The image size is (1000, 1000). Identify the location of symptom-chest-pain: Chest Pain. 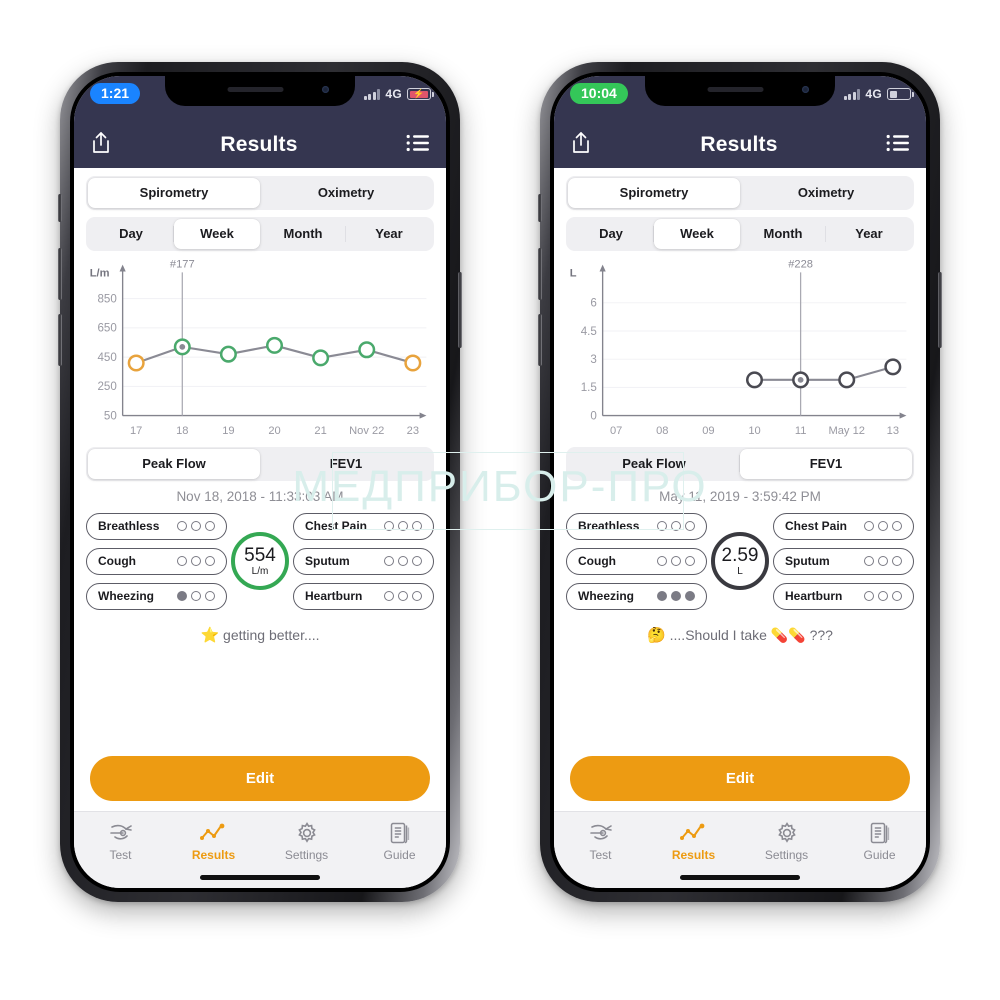
(843, 526).